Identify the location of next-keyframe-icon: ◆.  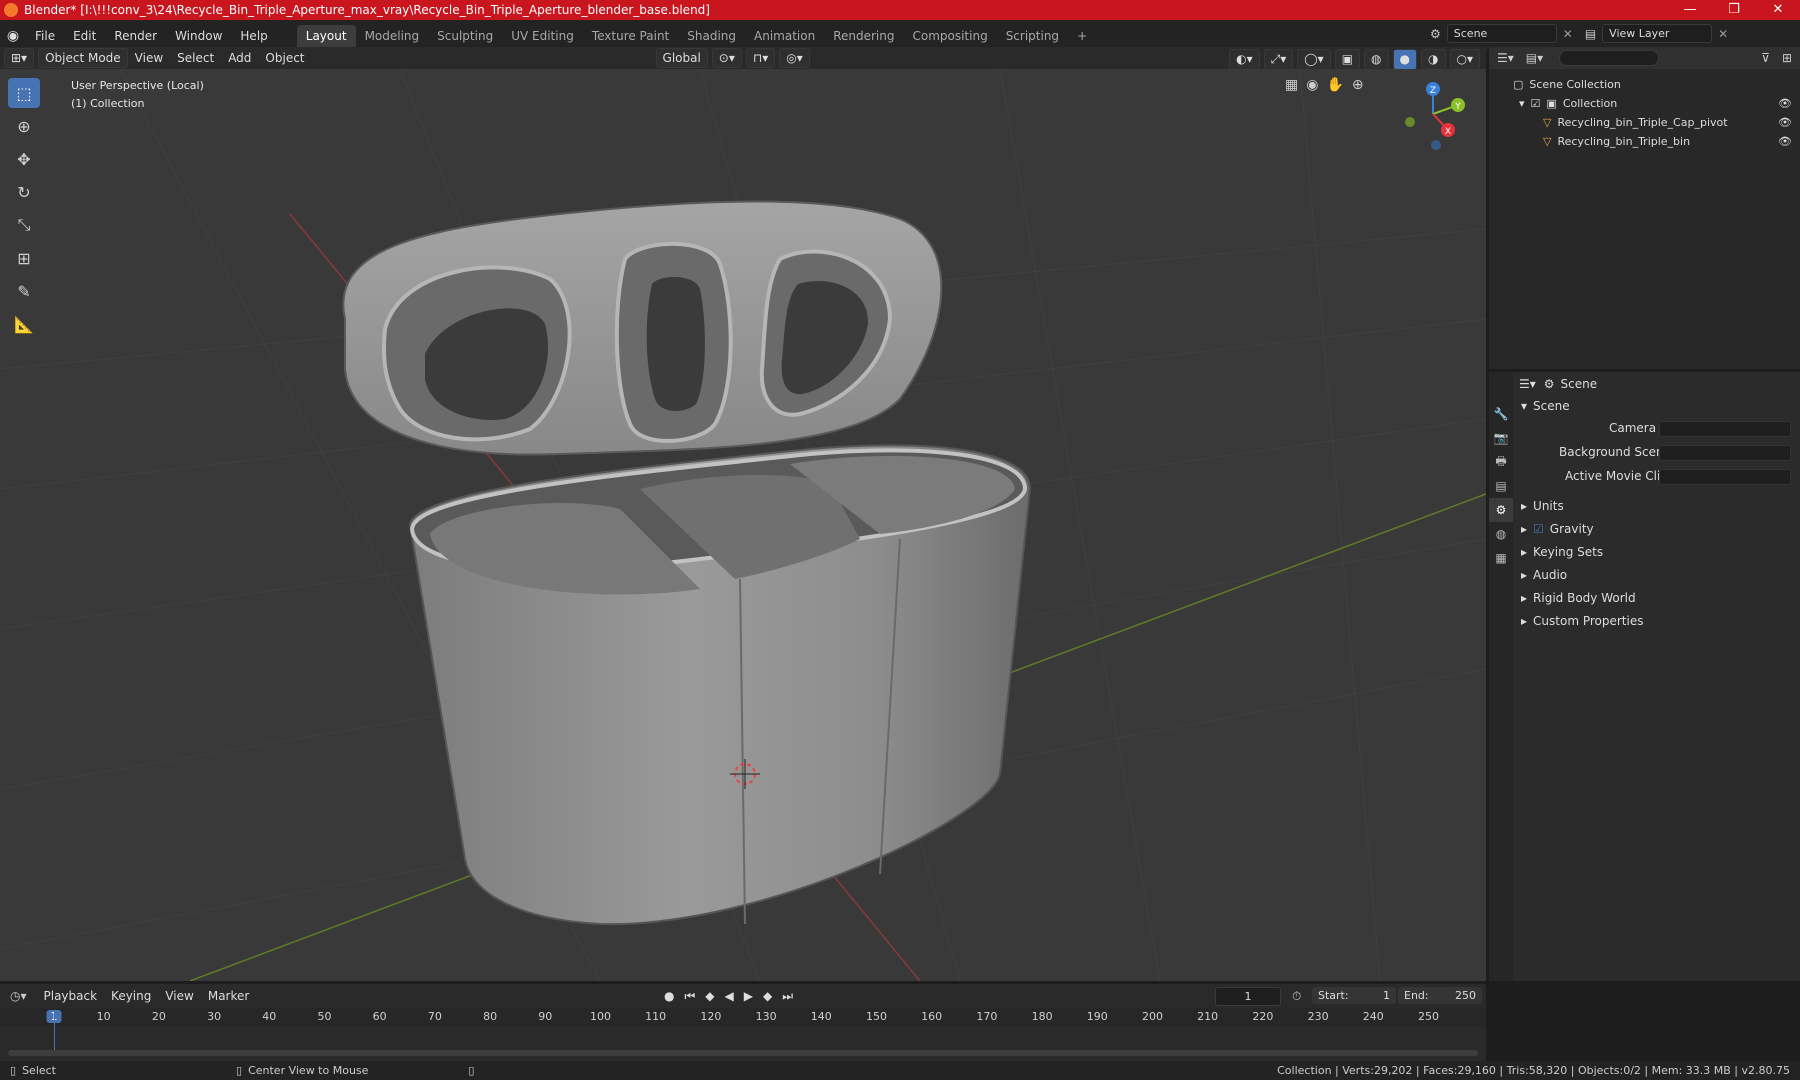
(767, 996).